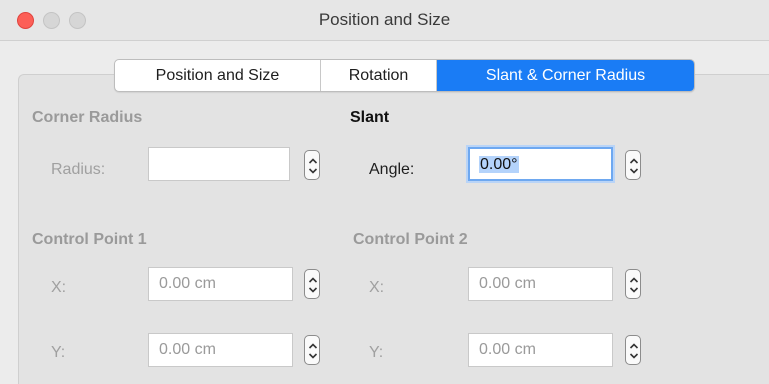 The height and width of the screenshot is (384, 769). I want to click on cp1-x-label: X:, so click(59, 287).